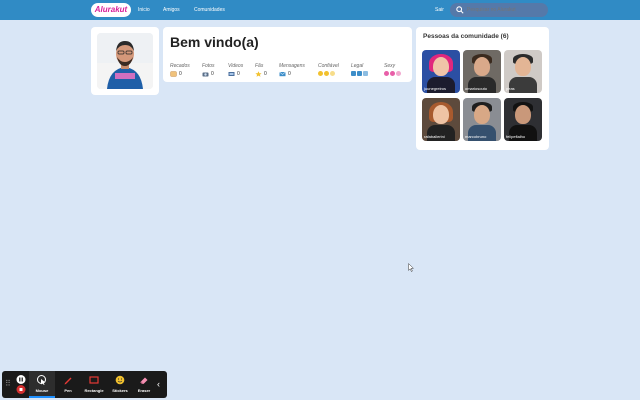  Describe the element at coordinates (411, 267) in the screenshot. I see `mouse-cursor-icon` at that location.